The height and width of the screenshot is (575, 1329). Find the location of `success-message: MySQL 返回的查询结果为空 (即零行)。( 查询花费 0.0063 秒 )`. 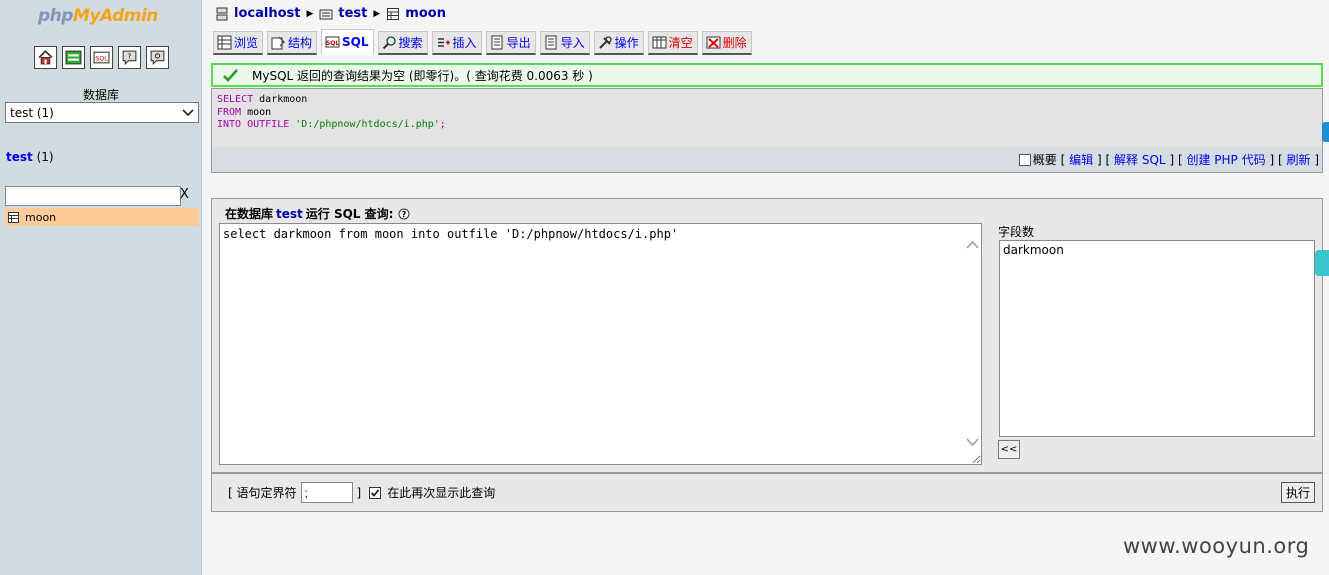

success-message: MySQL 返回的查询结果为空 (即零行)。( 查询花费 0.0063 秒 ) is located at coordinates (767, 75).